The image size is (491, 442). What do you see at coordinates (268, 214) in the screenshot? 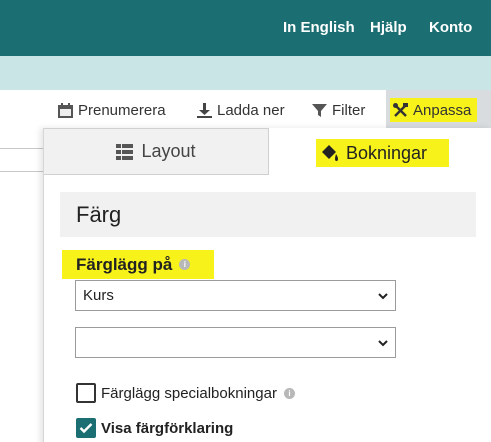
I see `section-header` at bounding box center [268, 214].